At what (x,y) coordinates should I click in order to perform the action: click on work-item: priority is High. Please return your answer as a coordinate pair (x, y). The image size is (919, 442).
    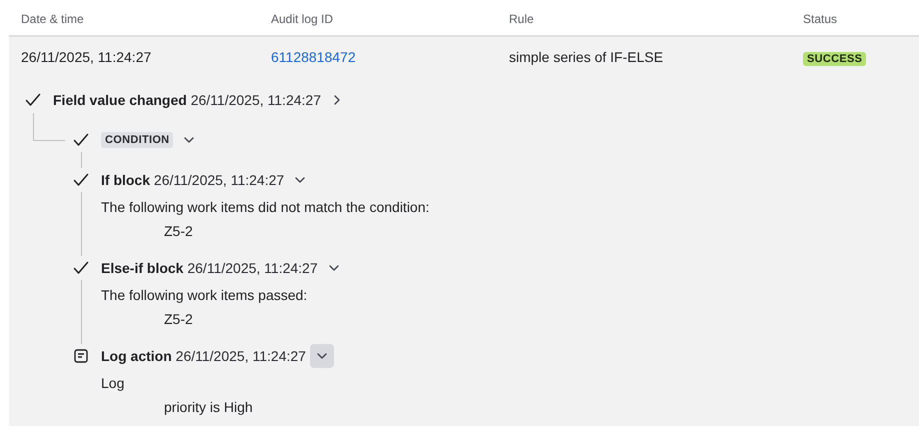
    Looking at the image, I should click on (208, 407).